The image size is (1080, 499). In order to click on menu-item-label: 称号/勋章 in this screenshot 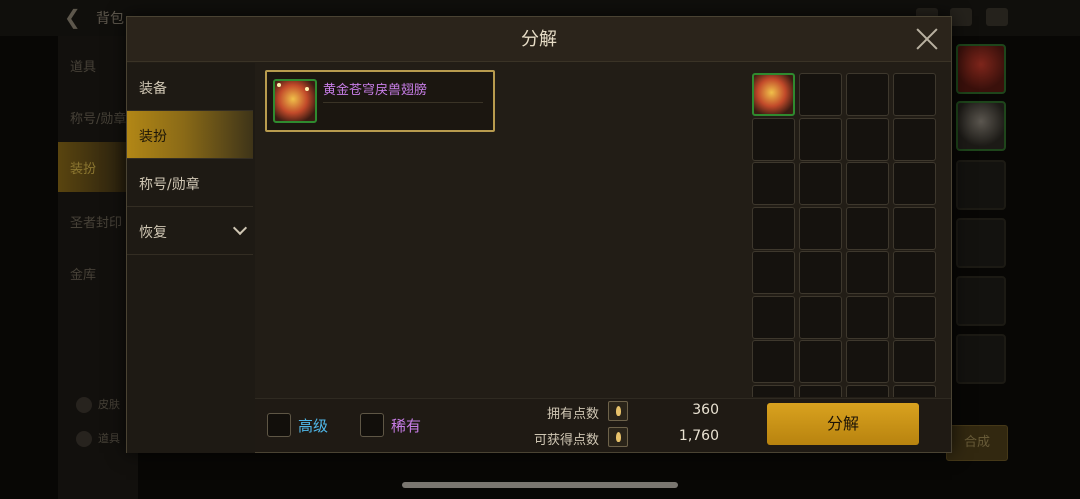, I will do `click(169, 185)`.